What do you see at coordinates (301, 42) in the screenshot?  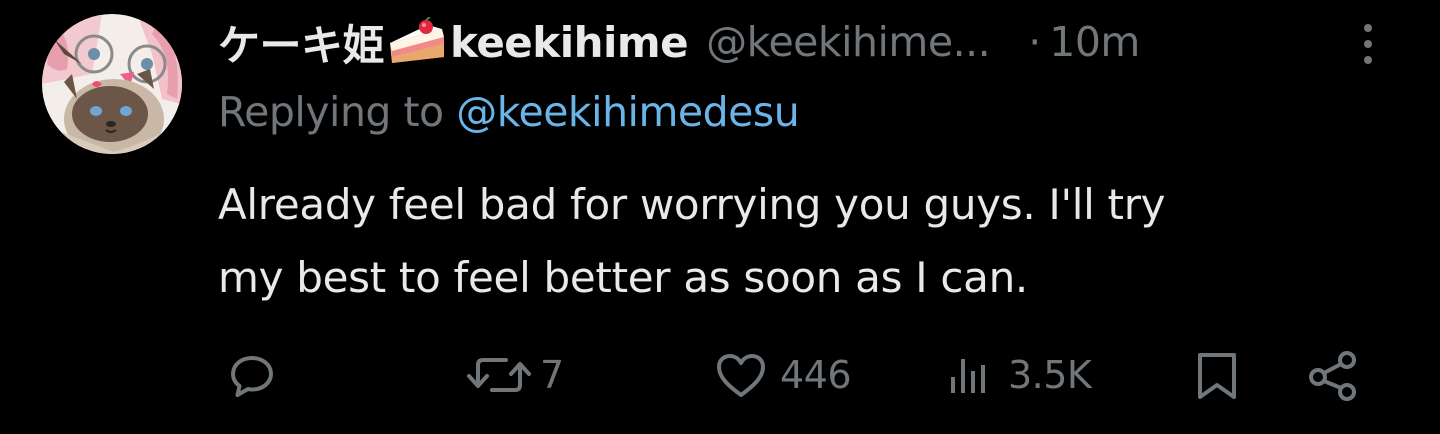 I see `display-name: ケーキ姫` at bounding box center [301, 42].